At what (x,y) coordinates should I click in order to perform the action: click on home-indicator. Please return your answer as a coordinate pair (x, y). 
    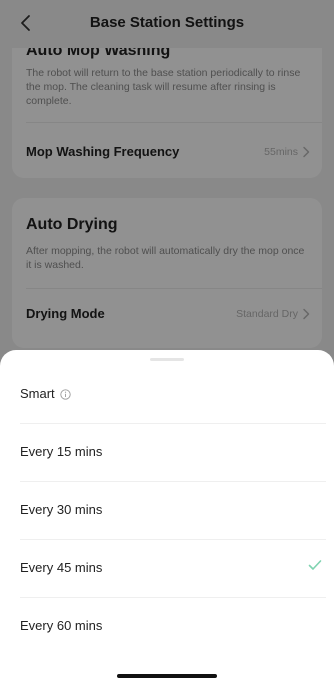
    Looking at the image, I should click on (167, 676).